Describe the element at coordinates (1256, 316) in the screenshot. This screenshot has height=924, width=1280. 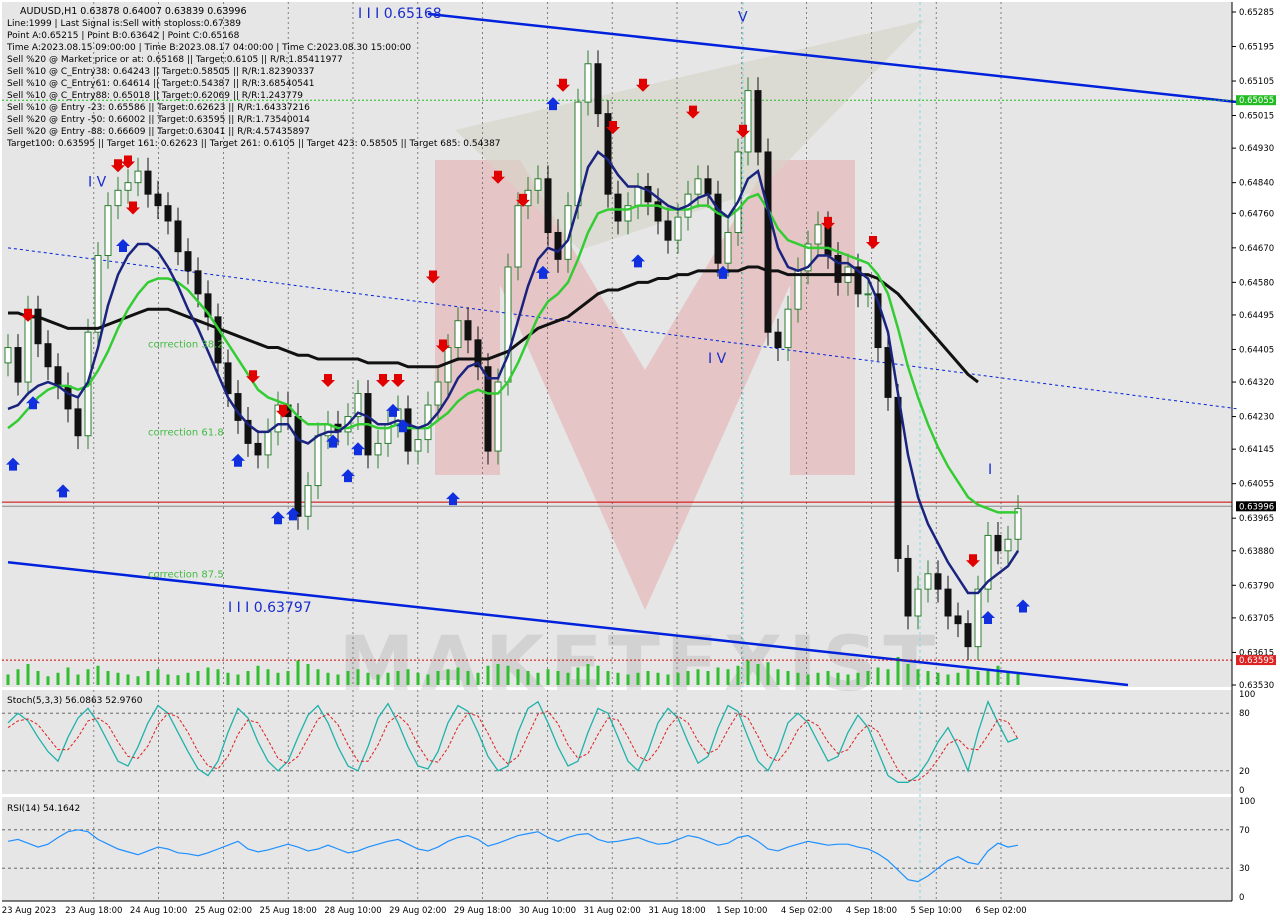
I see `price-tick-label: 0.64495` at that location.